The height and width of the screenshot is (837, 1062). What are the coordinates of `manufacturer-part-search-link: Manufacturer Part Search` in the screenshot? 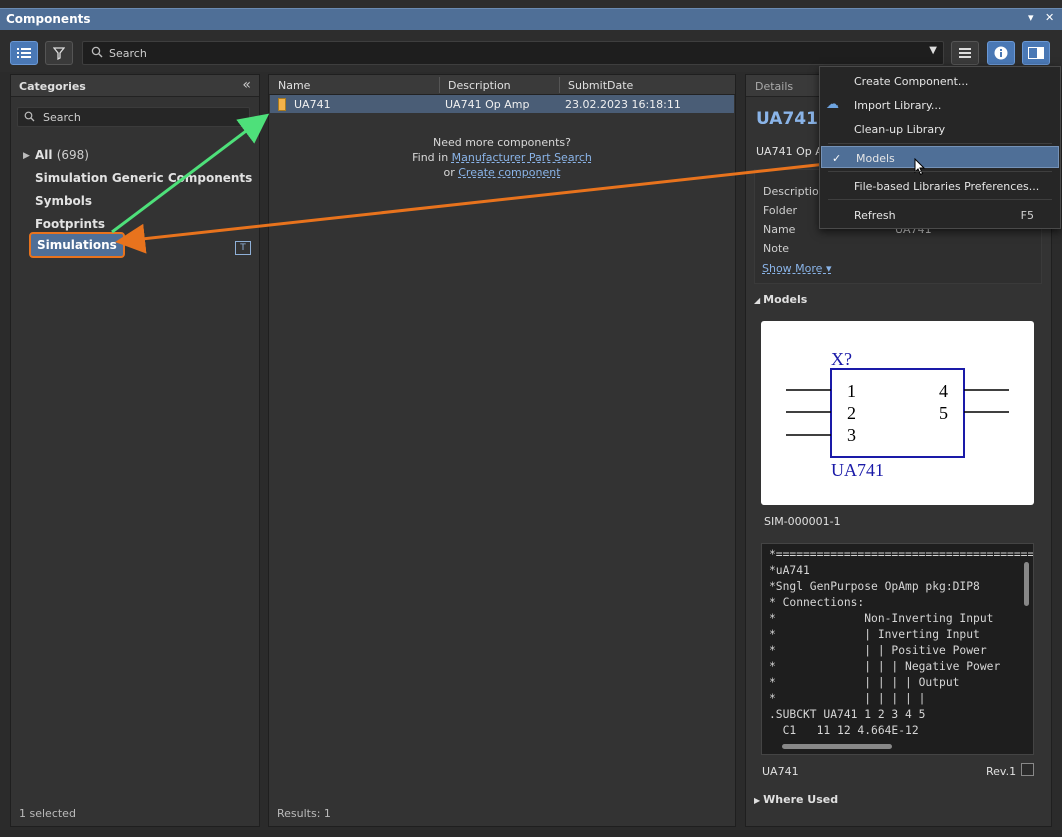 It's located at (522, 157).